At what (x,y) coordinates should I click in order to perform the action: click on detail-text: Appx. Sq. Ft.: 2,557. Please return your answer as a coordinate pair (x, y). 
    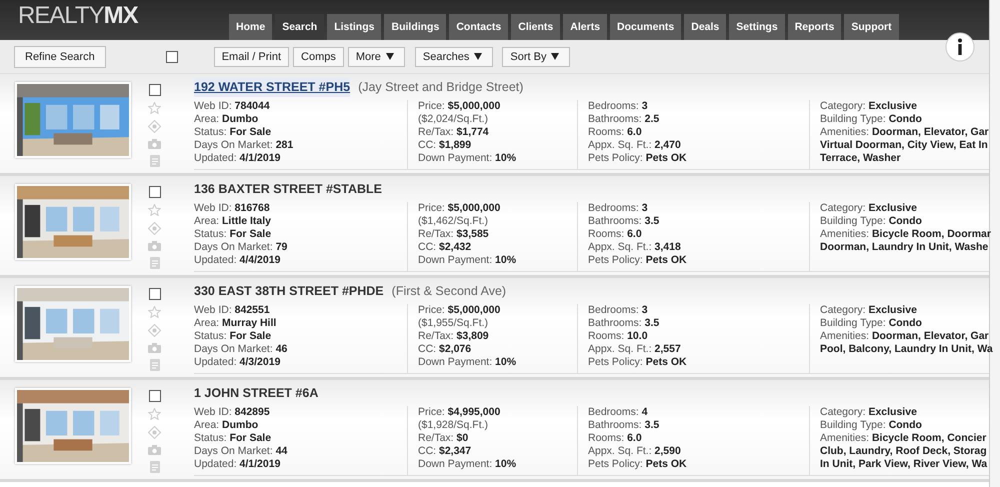
    Looking at the image, I should click on (635, 349).